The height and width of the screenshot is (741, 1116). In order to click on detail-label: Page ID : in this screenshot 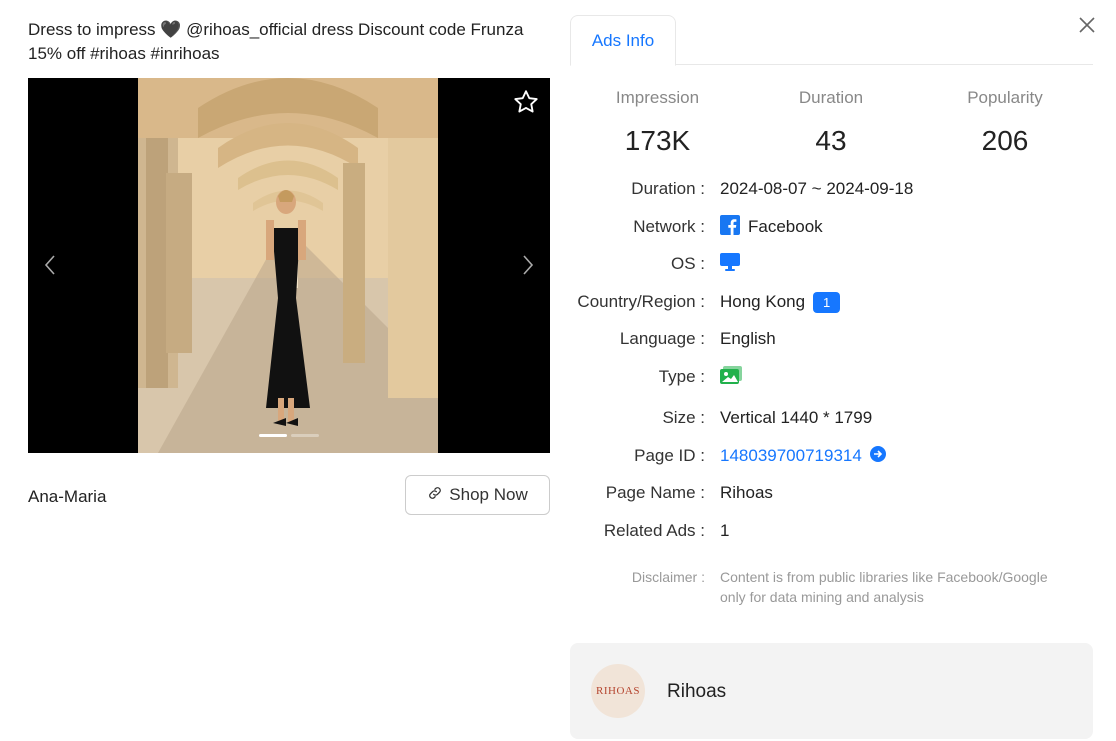, I will do `click(669, 455)`.